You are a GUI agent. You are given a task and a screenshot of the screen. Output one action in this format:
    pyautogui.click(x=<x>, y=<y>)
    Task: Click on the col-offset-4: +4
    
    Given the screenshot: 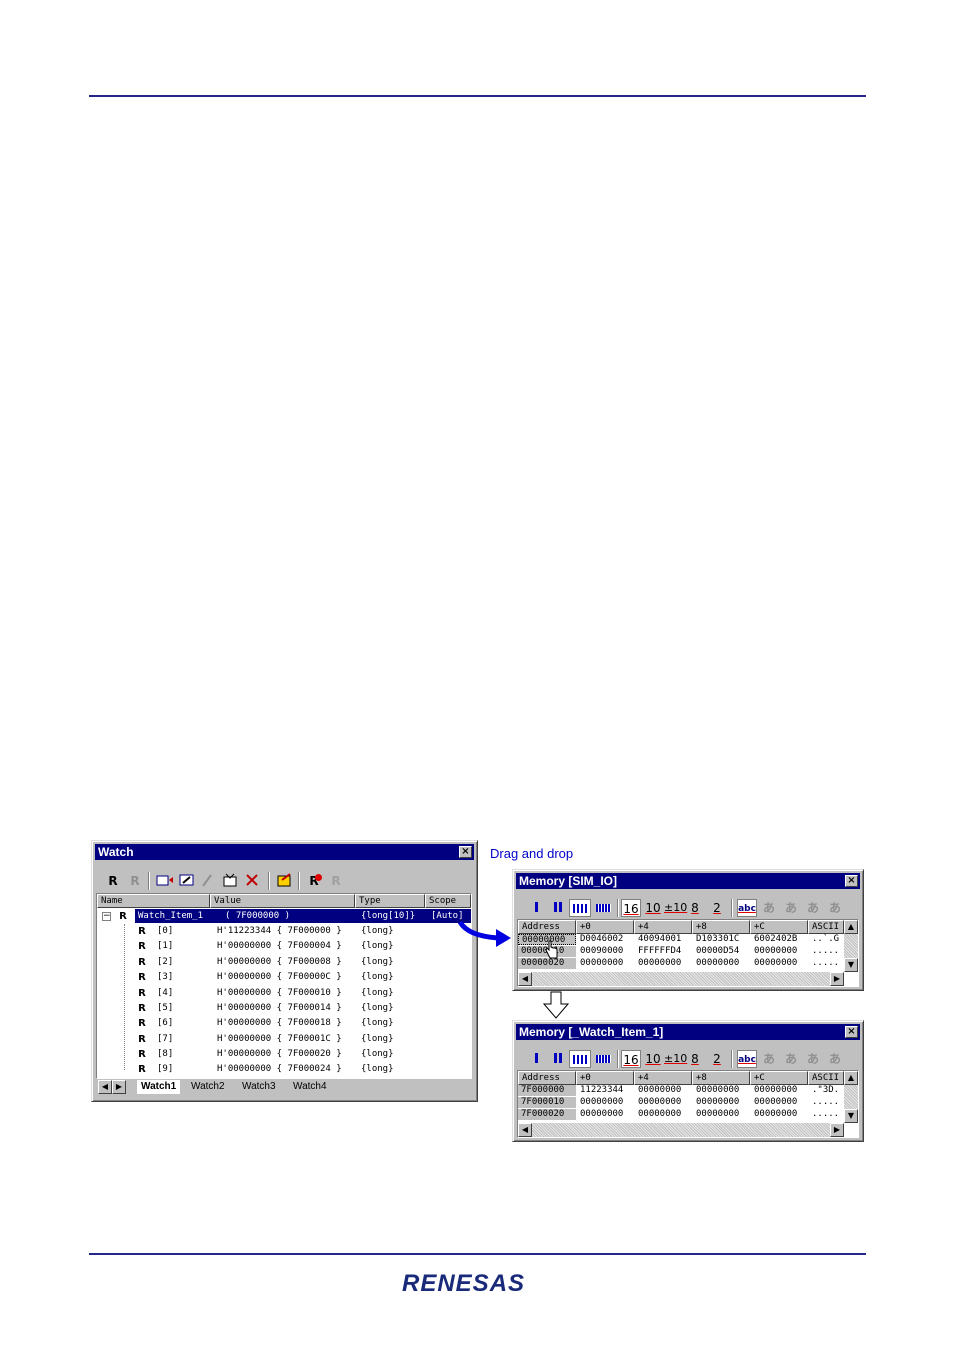 What is the action you would take?
    pyautogui.click(x=663, y=1078)
    